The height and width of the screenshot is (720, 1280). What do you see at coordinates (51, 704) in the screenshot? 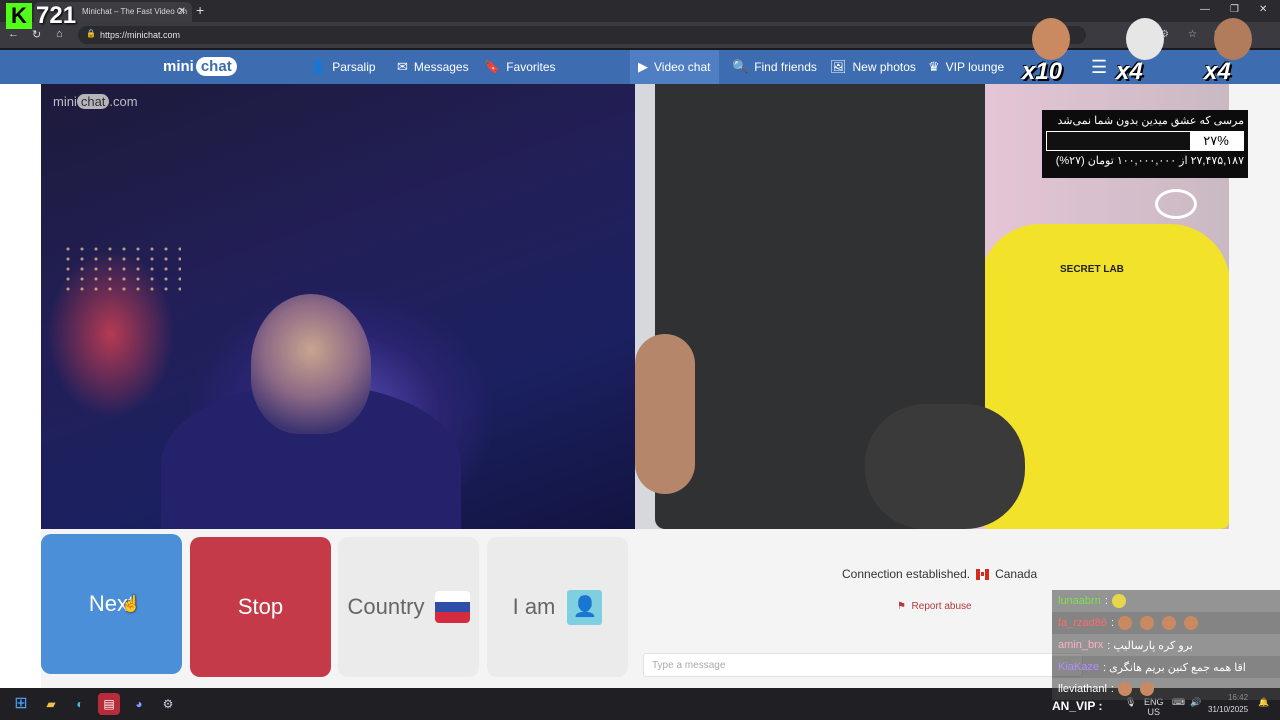
I see `file-explorer-icon: ▰` at bounding box center [51, 704].